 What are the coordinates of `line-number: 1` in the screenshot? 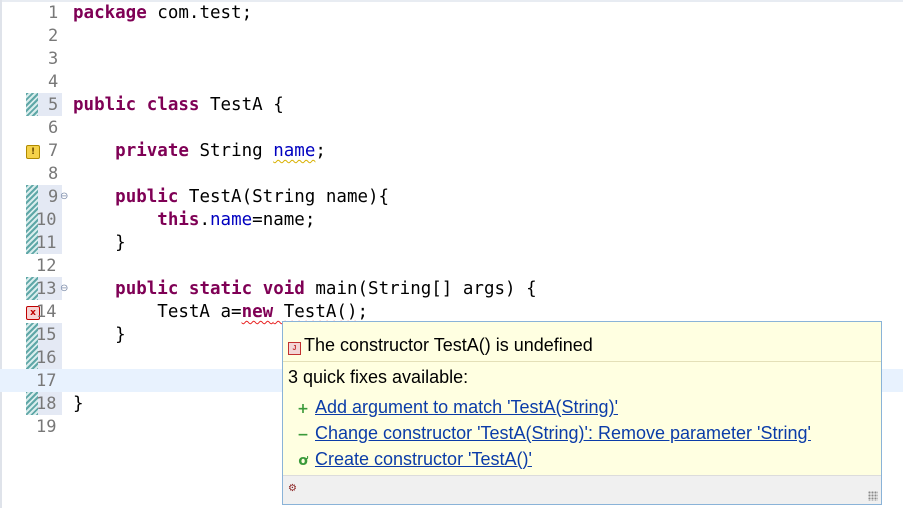 It's located at (53, 13).